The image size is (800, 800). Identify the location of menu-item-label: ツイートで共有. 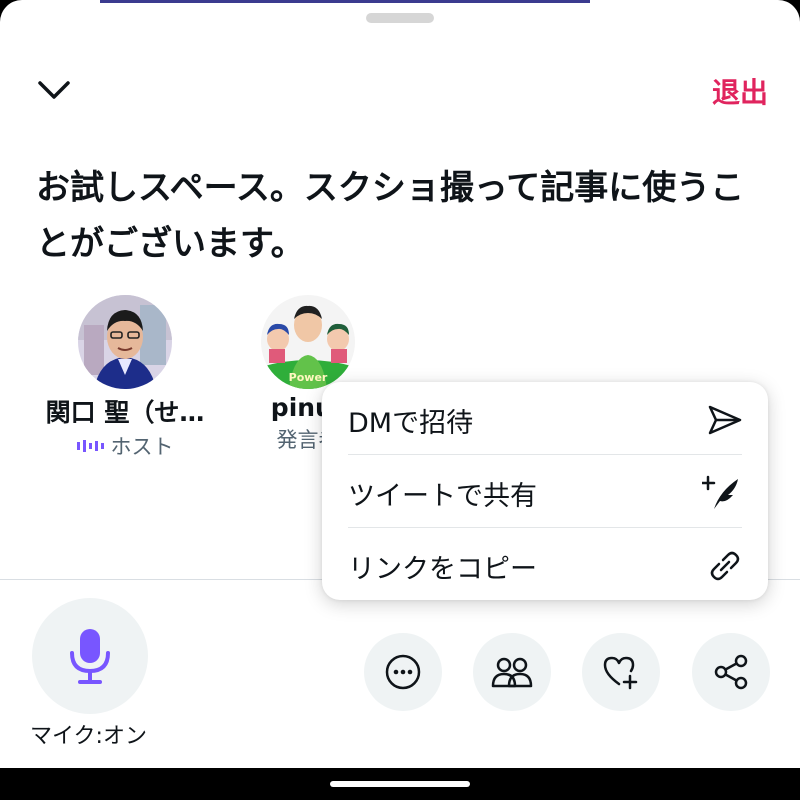
(442, 496).